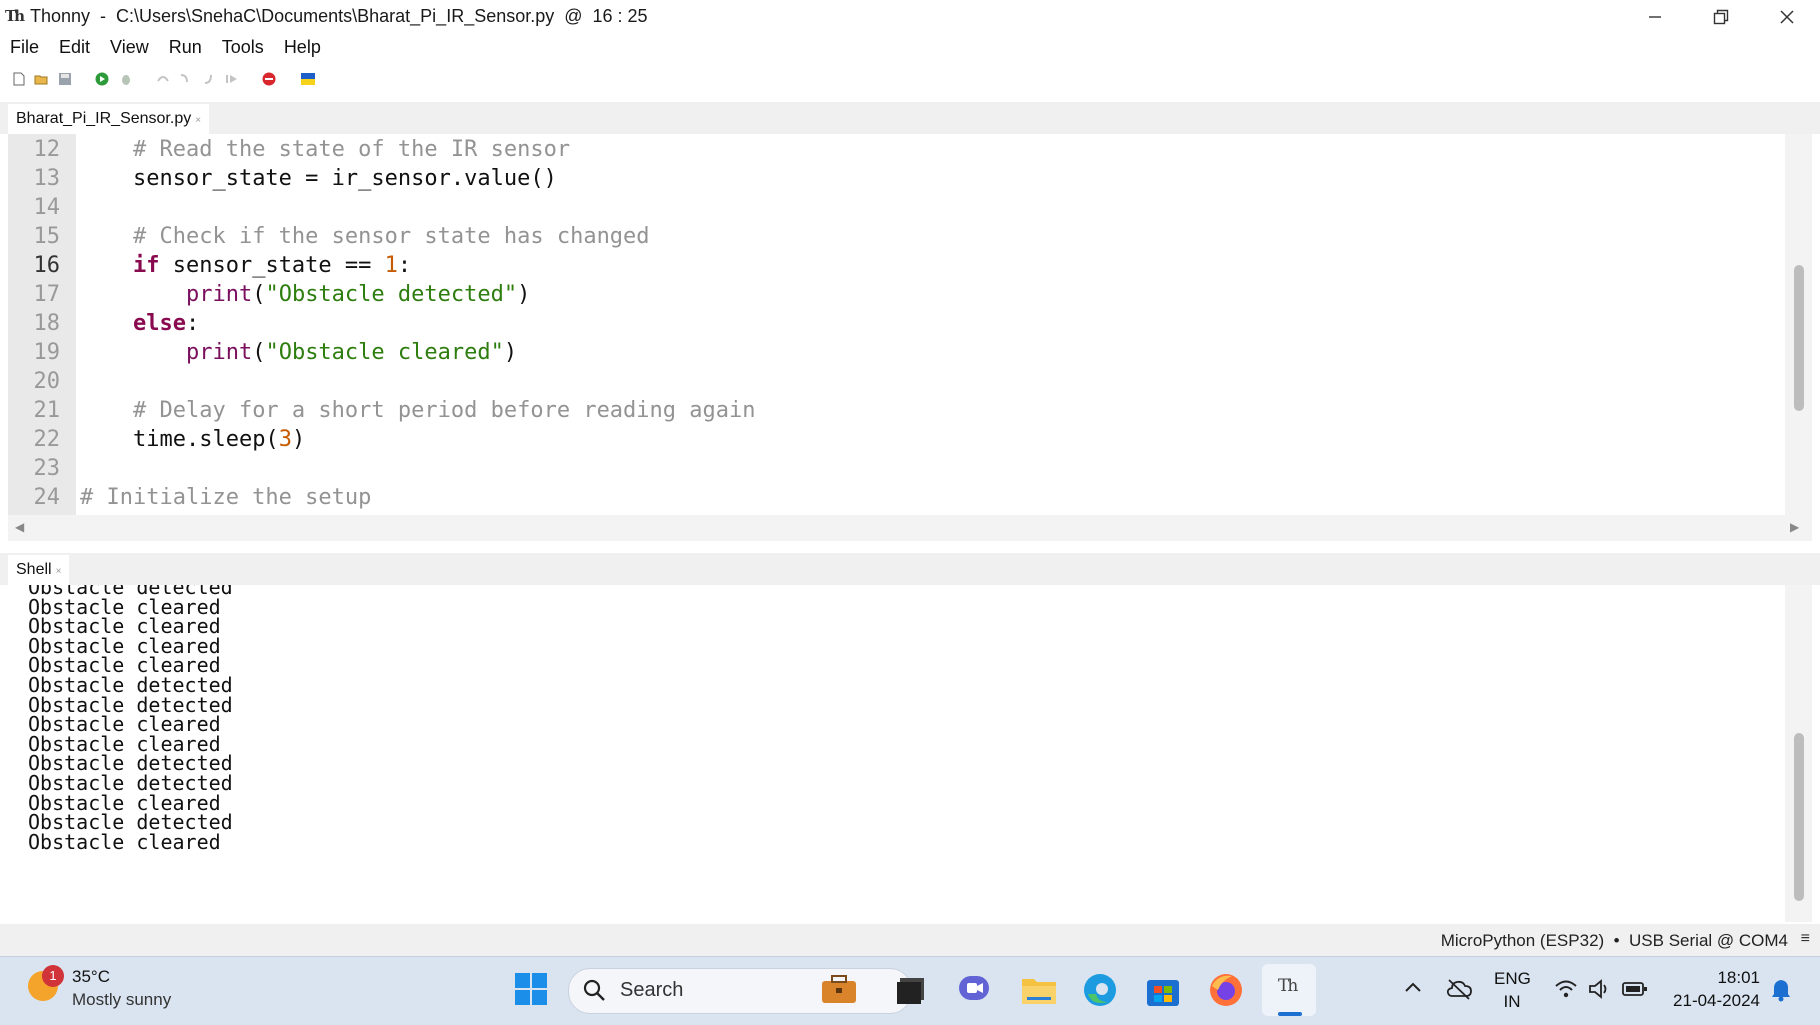  I want to click on line-number: 13, so click(47, 178).